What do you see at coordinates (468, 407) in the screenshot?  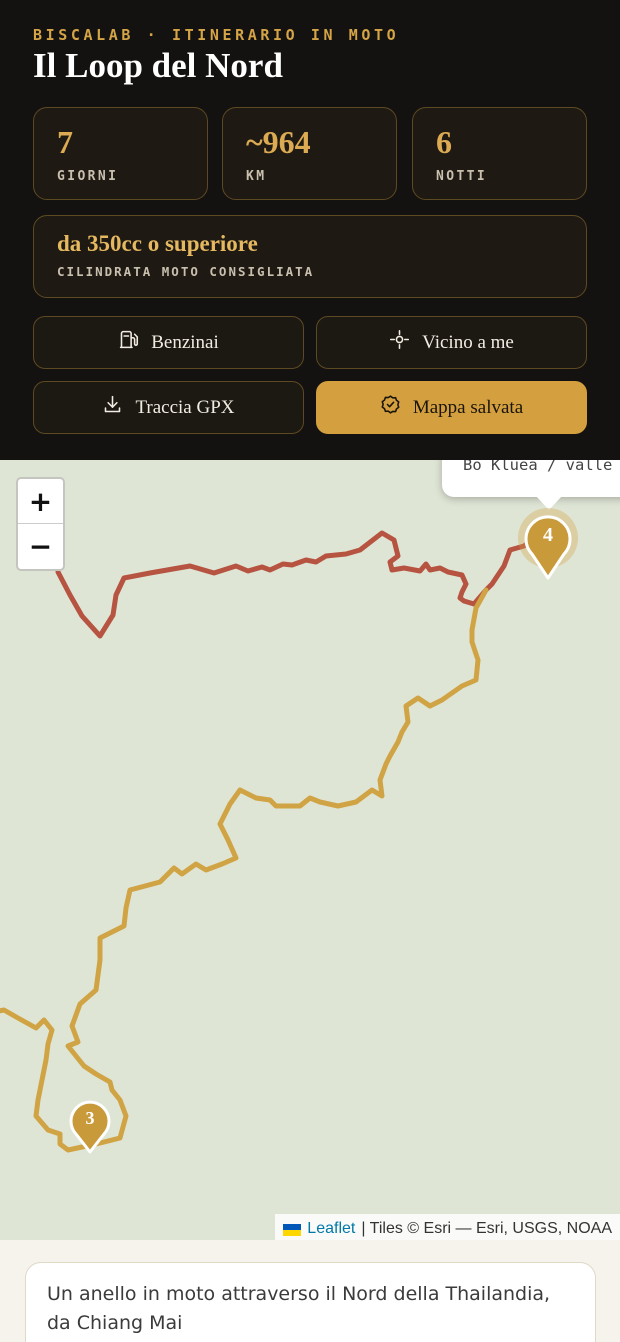 I see `saved-map-label: Mappa salvata` at bounding box center [468, 407].